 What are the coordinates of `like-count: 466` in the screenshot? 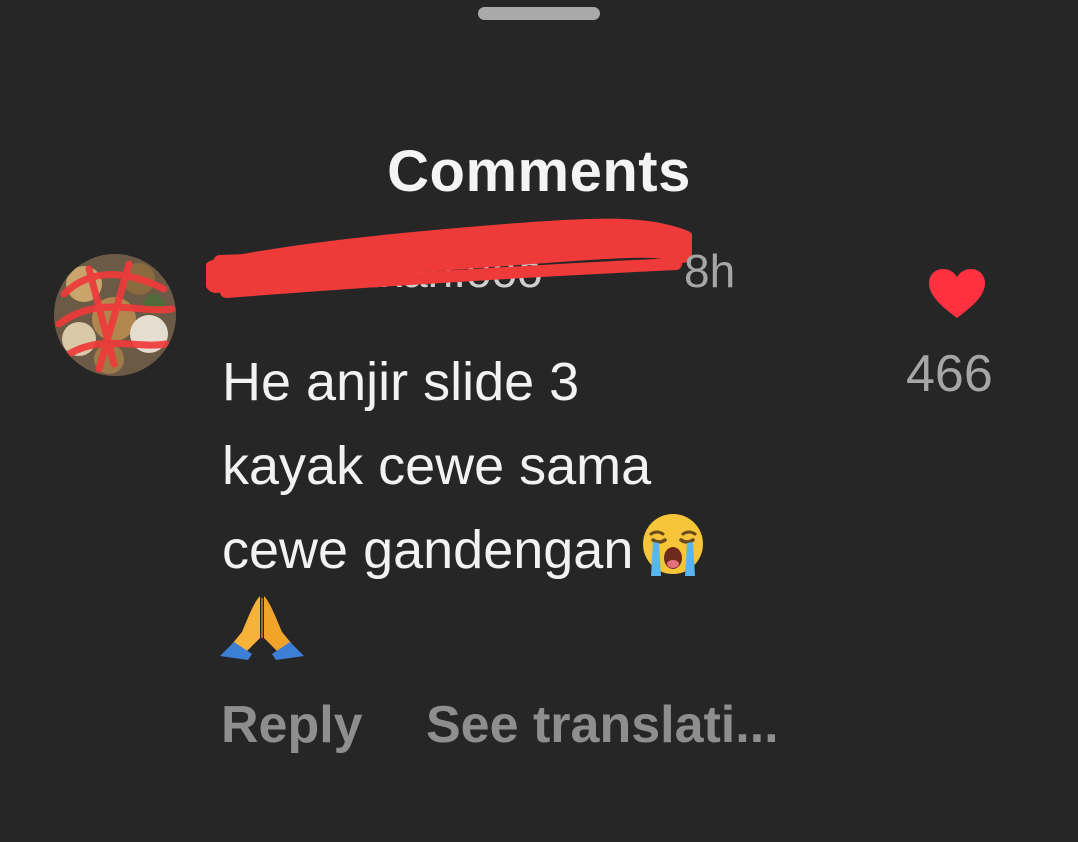 It's located at (949, 374).